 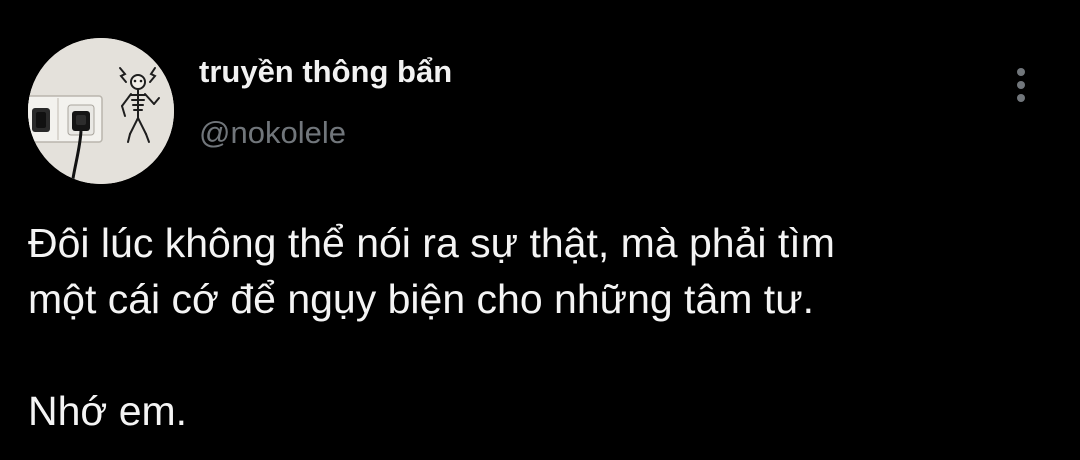 What do you see at coordinates (108, 411) in the screenshot?
I see `tweet-text-line: Nhớ em.` at bounding box center [108, 411].